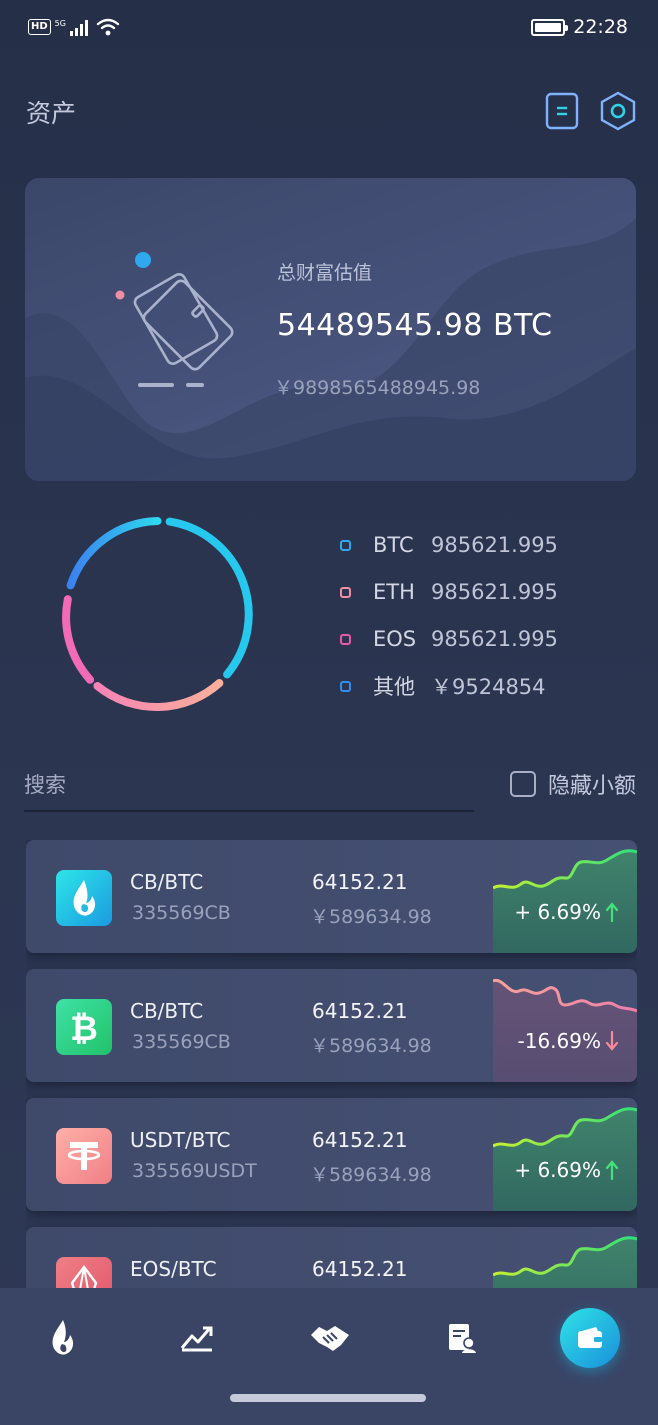 The image size is (658, 1425). I want to click on signal-icon, so click(78, 28).